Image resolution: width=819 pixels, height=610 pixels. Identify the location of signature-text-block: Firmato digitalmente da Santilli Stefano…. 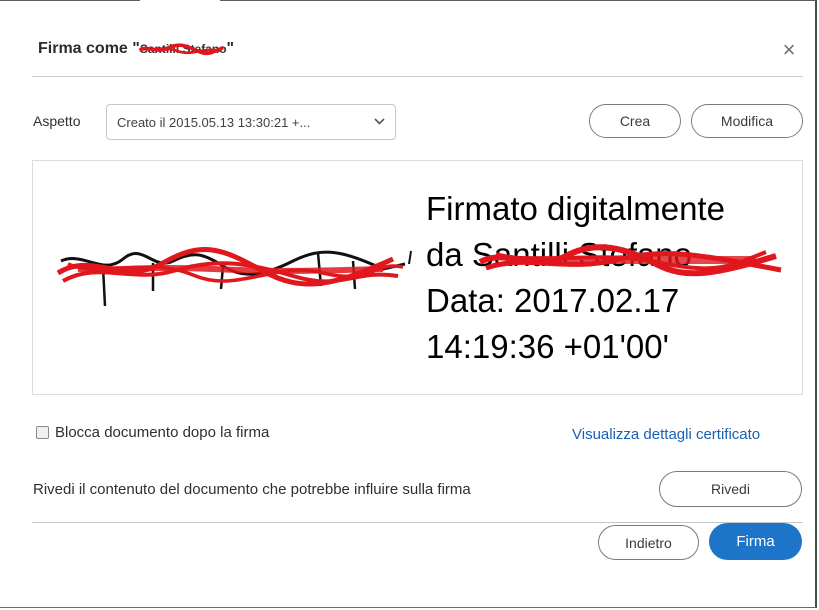
(604, 278).